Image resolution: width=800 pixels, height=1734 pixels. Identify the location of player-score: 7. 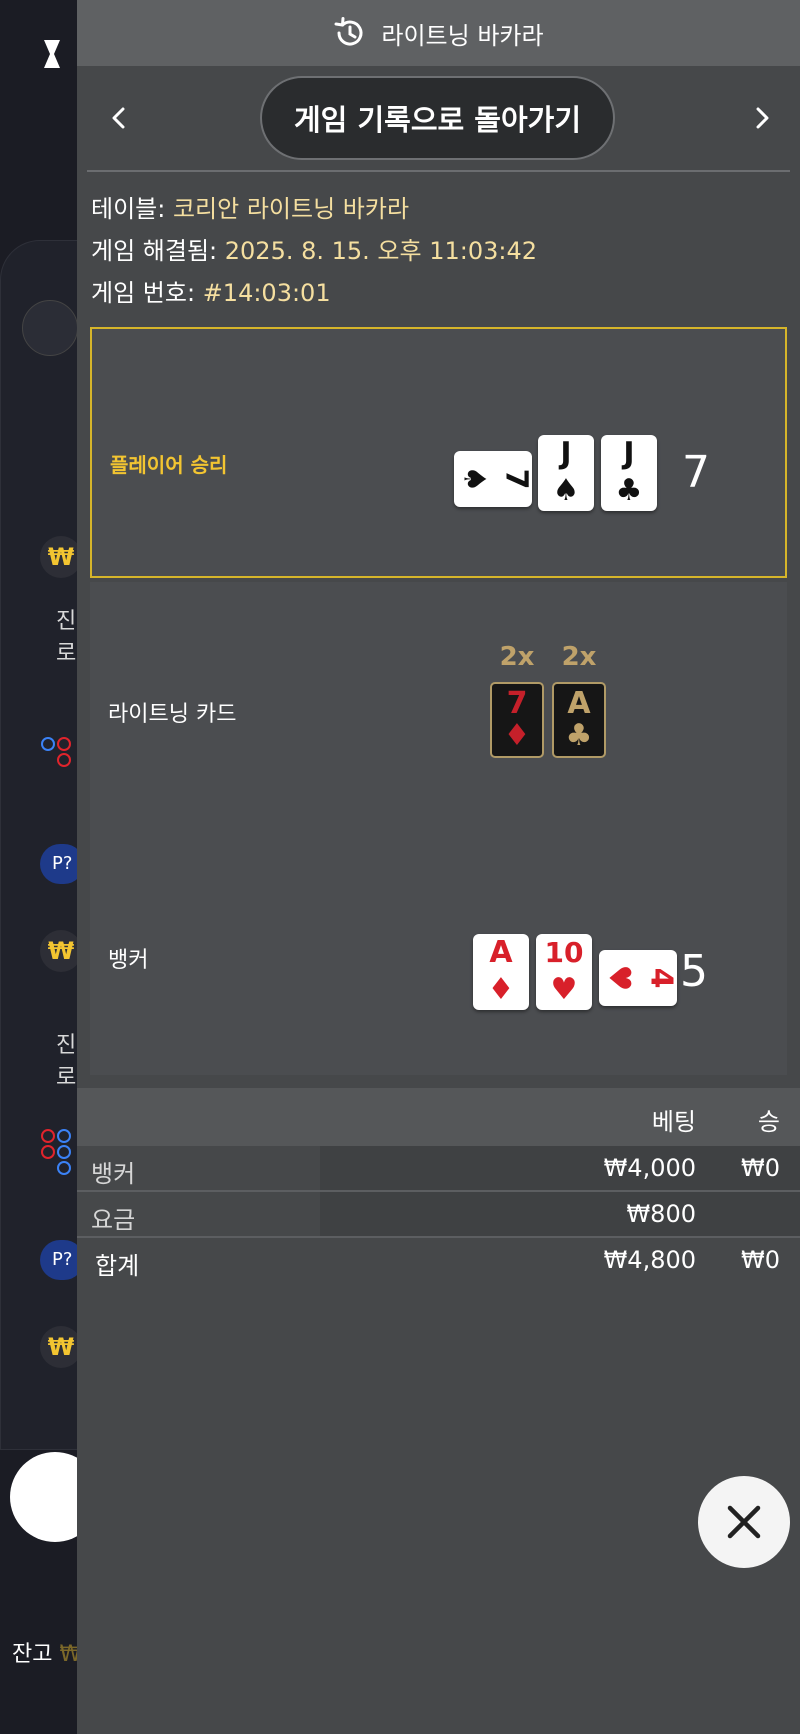
(696, 472).